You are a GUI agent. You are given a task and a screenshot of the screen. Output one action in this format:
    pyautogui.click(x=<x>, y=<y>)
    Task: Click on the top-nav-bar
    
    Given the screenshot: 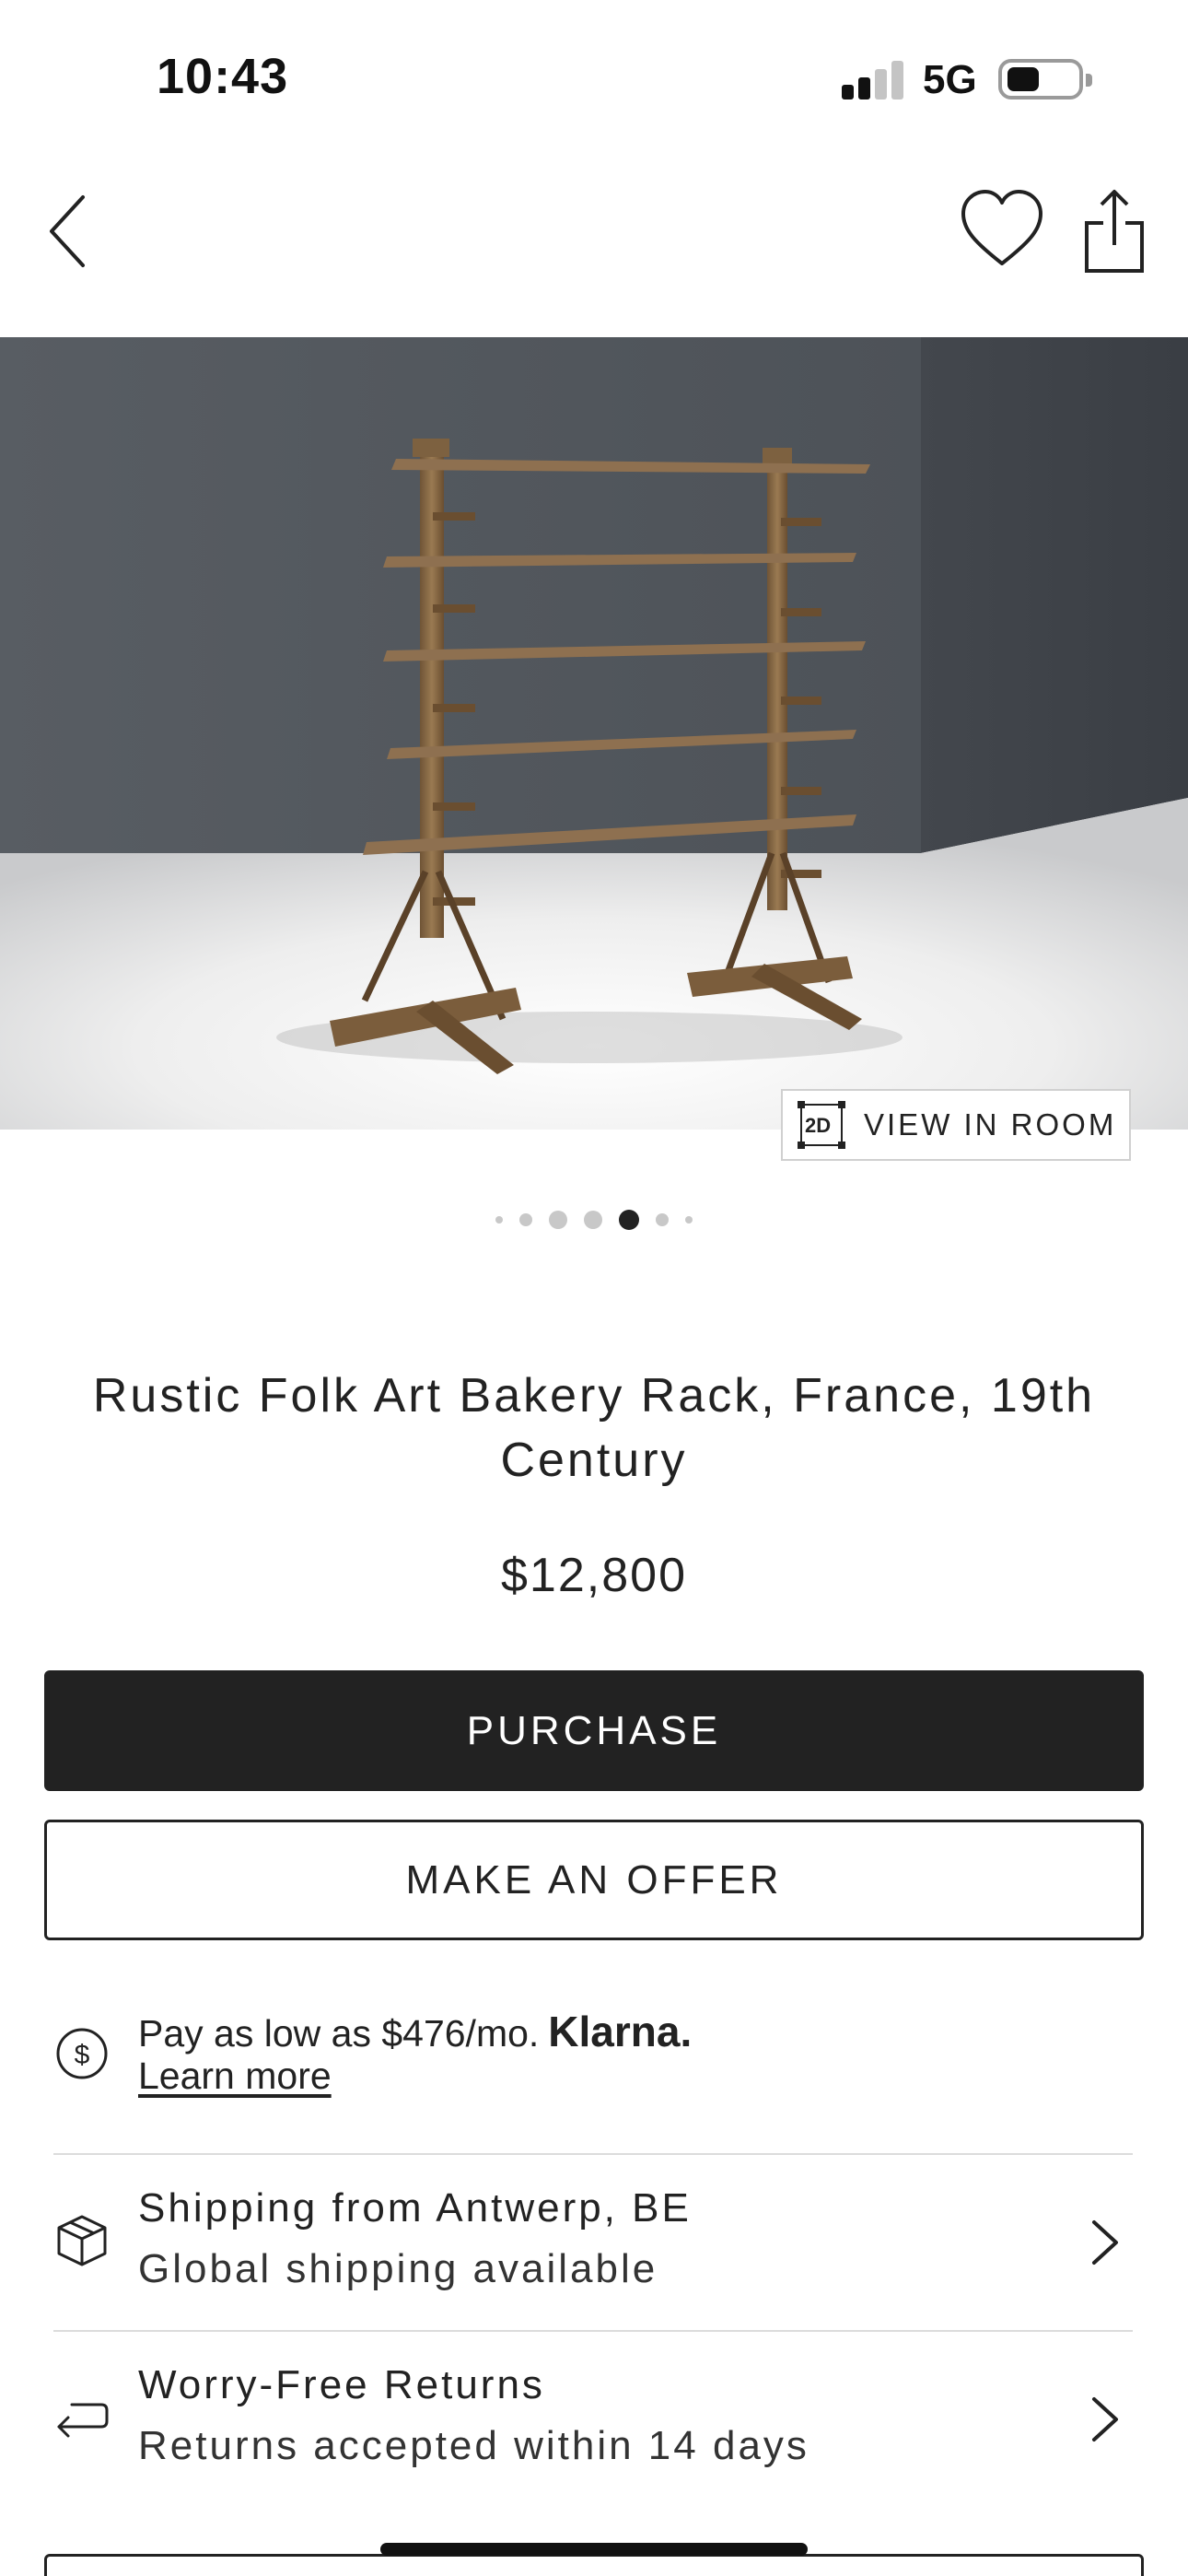 What is the action you would take?
    pyautogui.click(x=594, y=235)
    